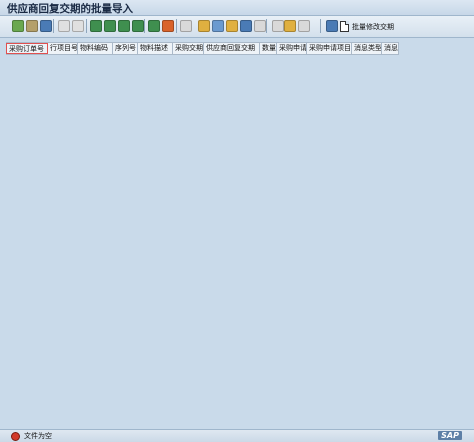  I want to click on abc-analysis-icon, so click(246, 26).